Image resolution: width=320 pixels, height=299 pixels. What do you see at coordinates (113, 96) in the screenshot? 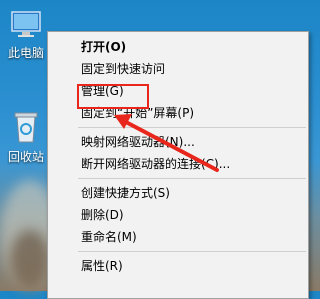
I see `highlight-box` at bounding box center [113, 96].